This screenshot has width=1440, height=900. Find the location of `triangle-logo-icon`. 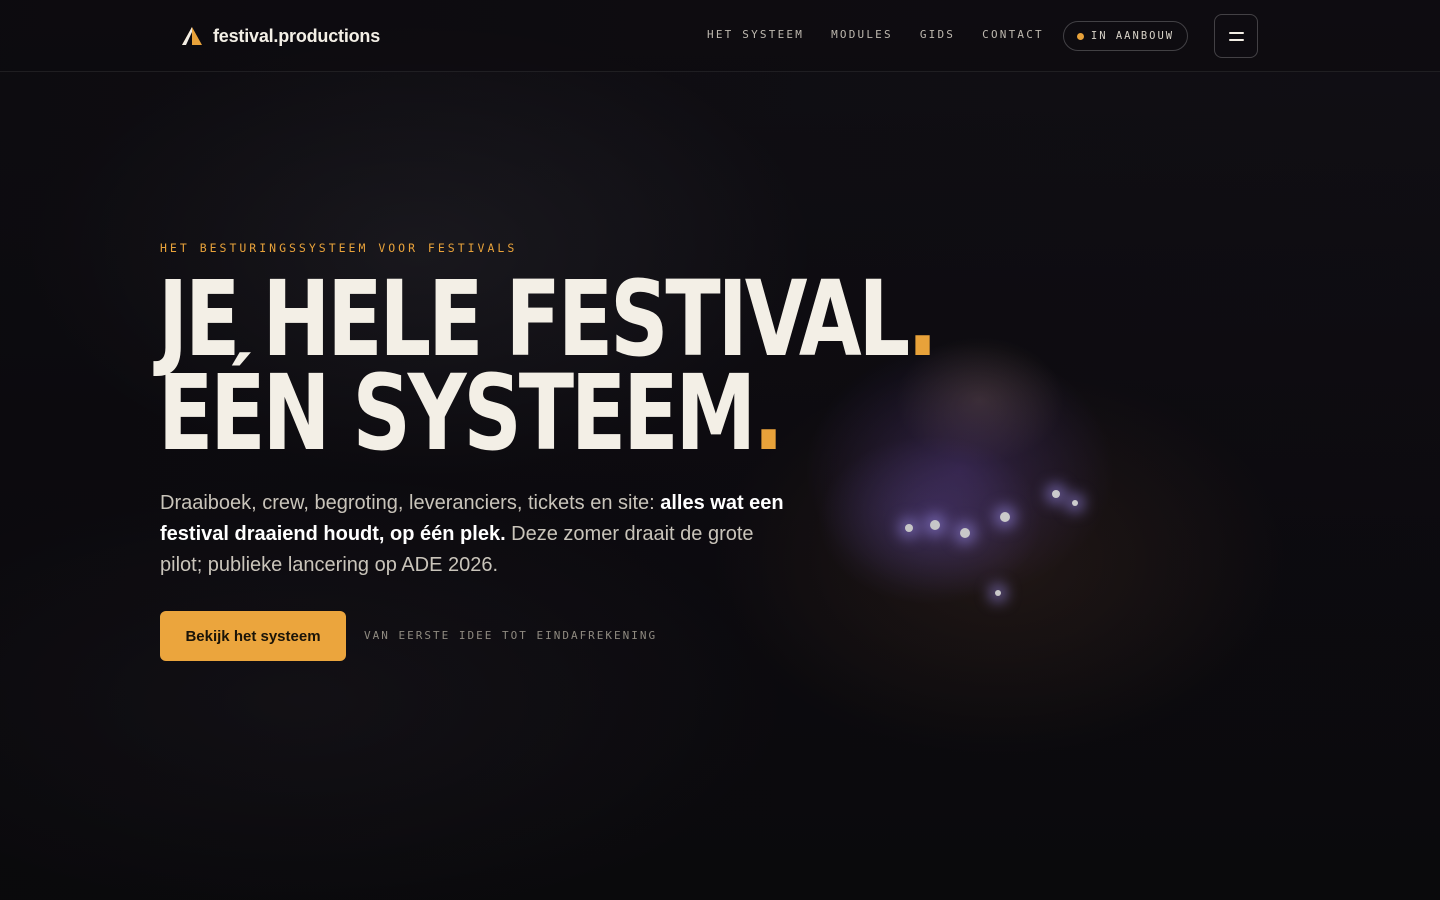

triangle-logo-icon is located at coordinates (192, 36).